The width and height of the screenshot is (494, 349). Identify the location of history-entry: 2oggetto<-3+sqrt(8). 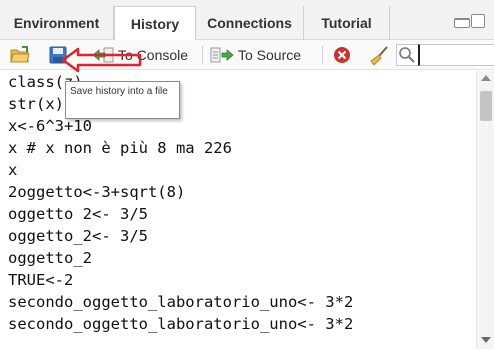
(96, 192).